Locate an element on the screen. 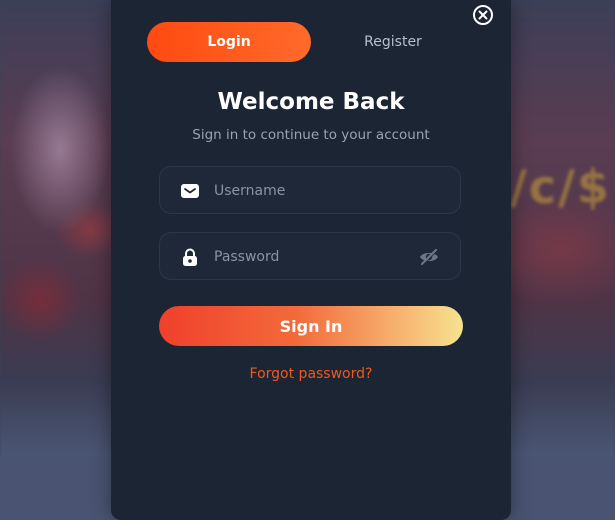 This screenshot has width=615, height=520. lock-icon is located at coordinates (190, 257).